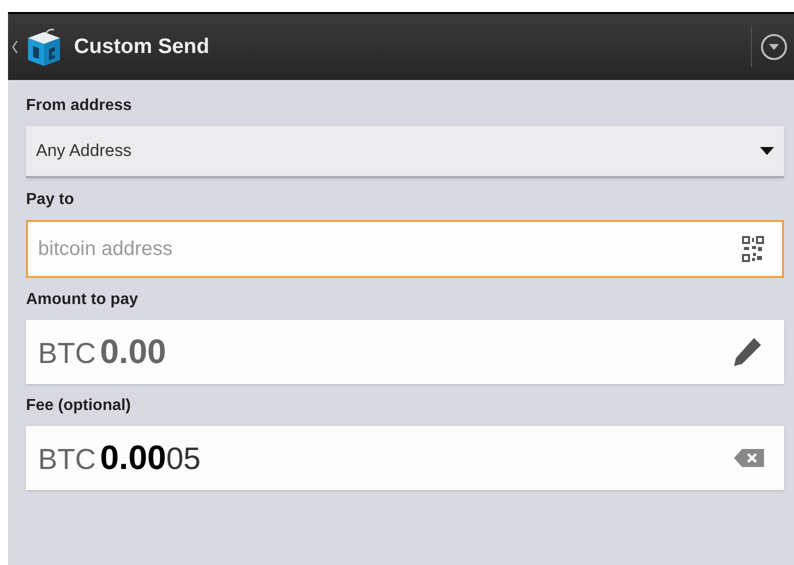 The width and height of the screenshot is (794, 565). What do you see at coordinates (84, 151) in the screenshot?
I see `dropdown-value: Any Address` at bounding box center [84, 151].